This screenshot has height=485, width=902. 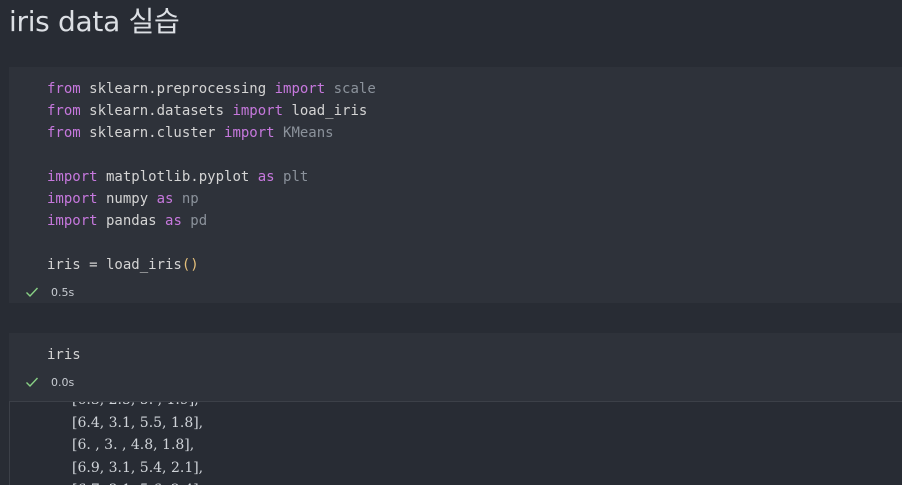 What do you see at coordinates (211, 199) in the screenshot?
I see `code-line: import numpy as np` at bounding box center [211, 199].